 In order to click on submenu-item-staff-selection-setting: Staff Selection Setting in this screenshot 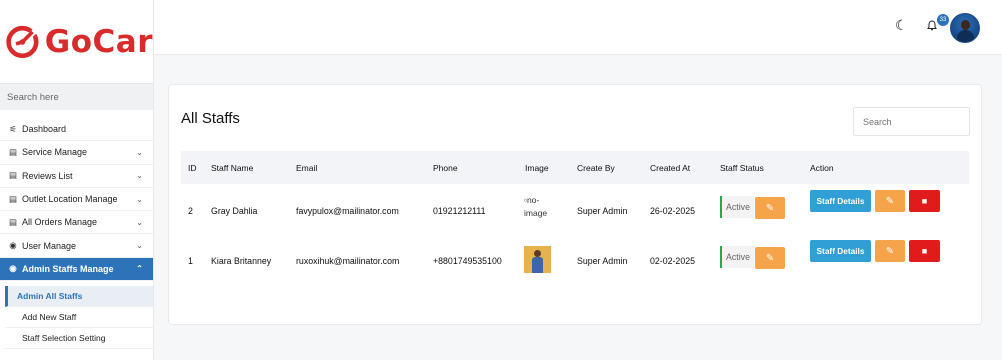, I will do `click(79, 338)`.